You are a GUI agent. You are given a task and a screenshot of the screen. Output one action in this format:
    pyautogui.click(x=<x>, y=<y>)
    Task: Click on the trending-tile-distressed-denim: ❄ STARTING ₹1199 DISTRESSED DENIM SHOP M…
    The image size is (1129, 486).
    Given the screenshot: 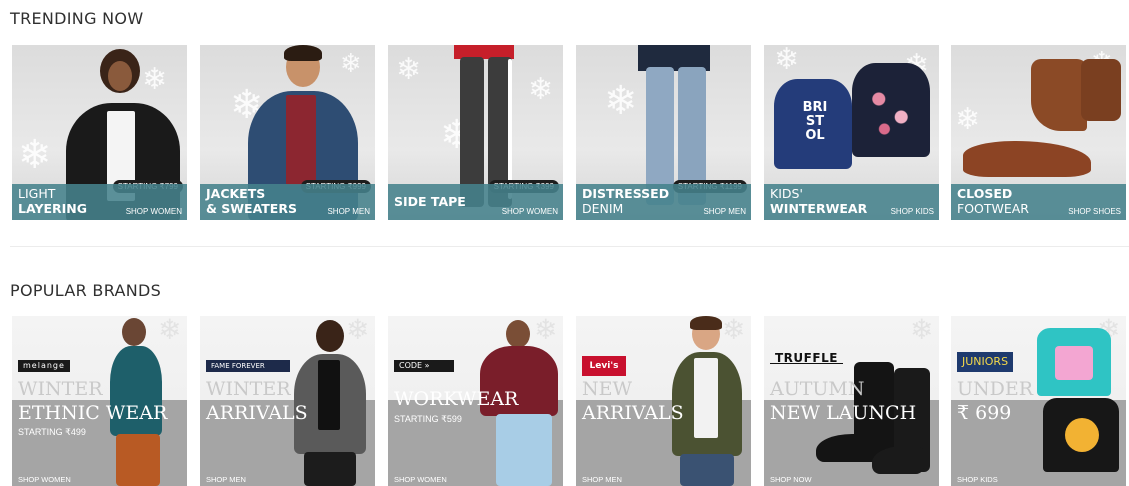 What is the action you would take?
    pyautogui.click(x=663, y=132)
    